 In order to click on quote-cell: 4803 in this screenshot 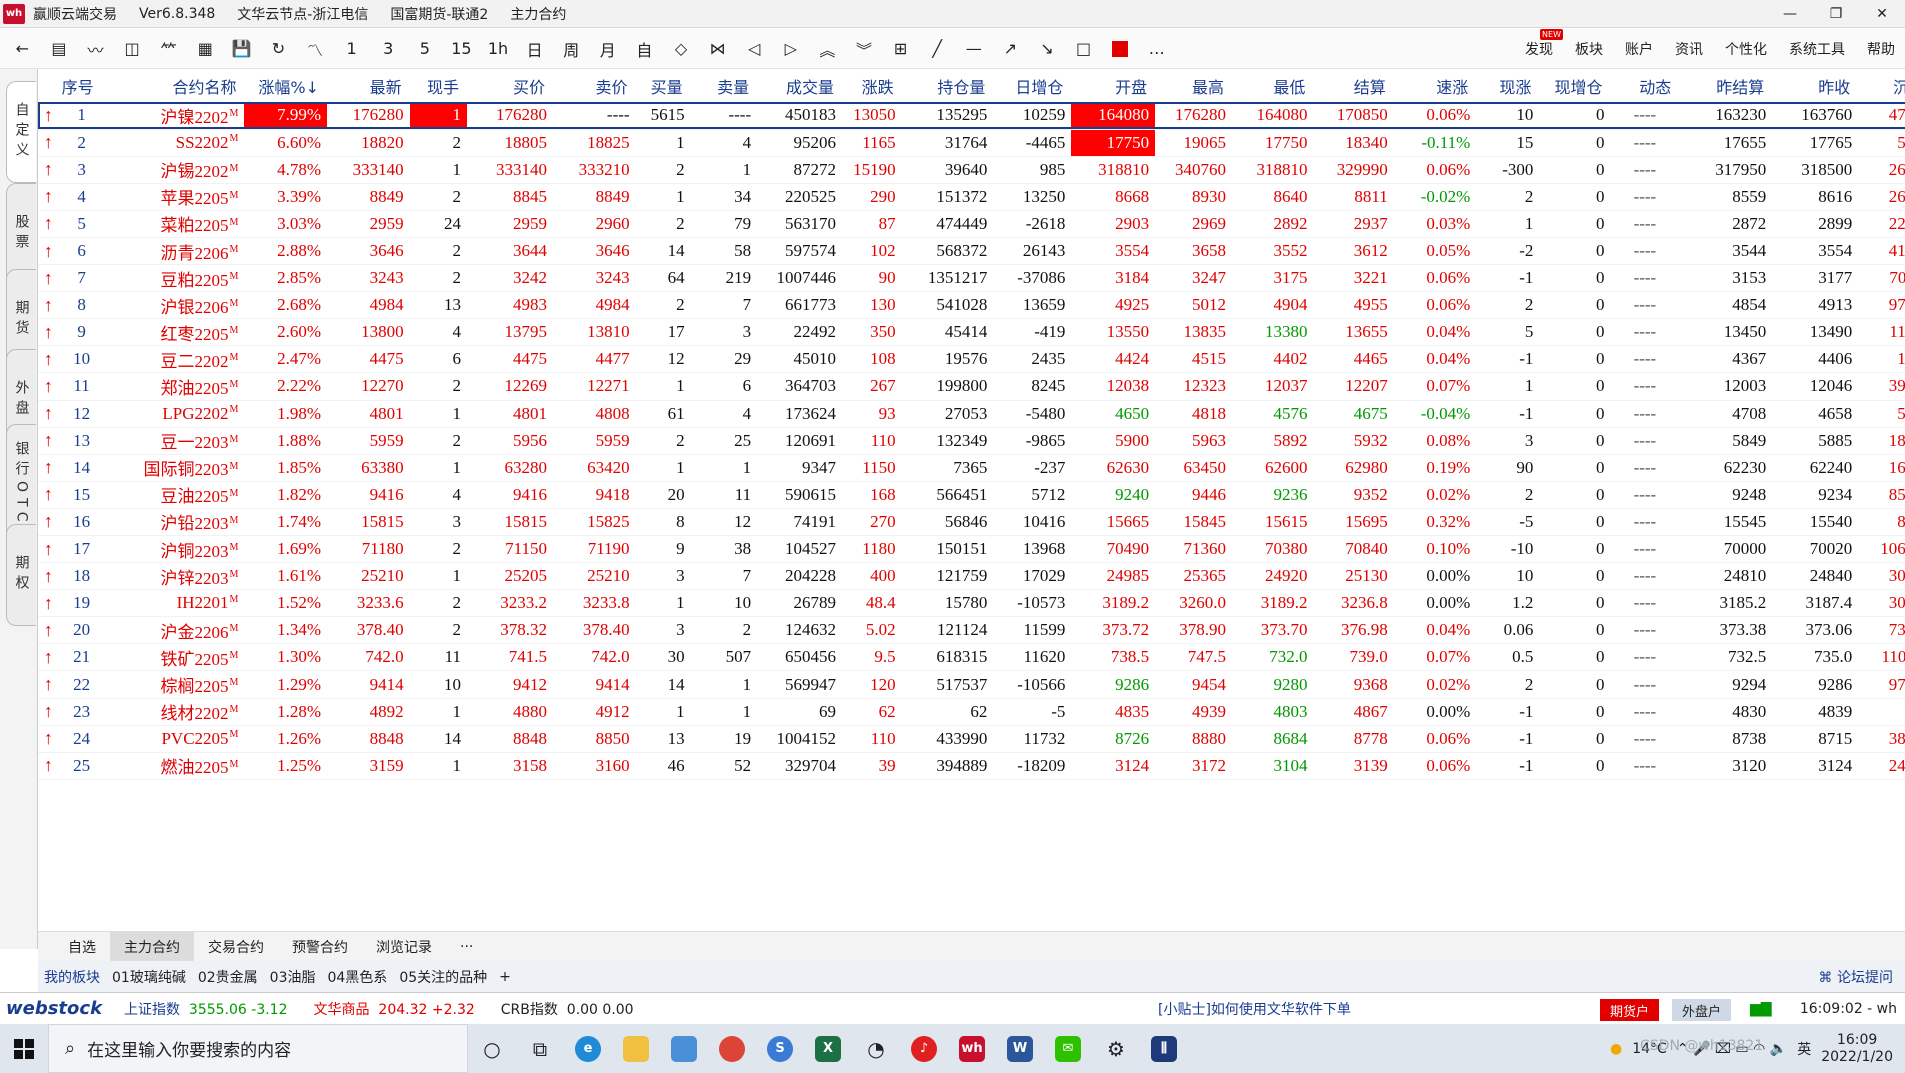, I will do `click(1272, 711)`.